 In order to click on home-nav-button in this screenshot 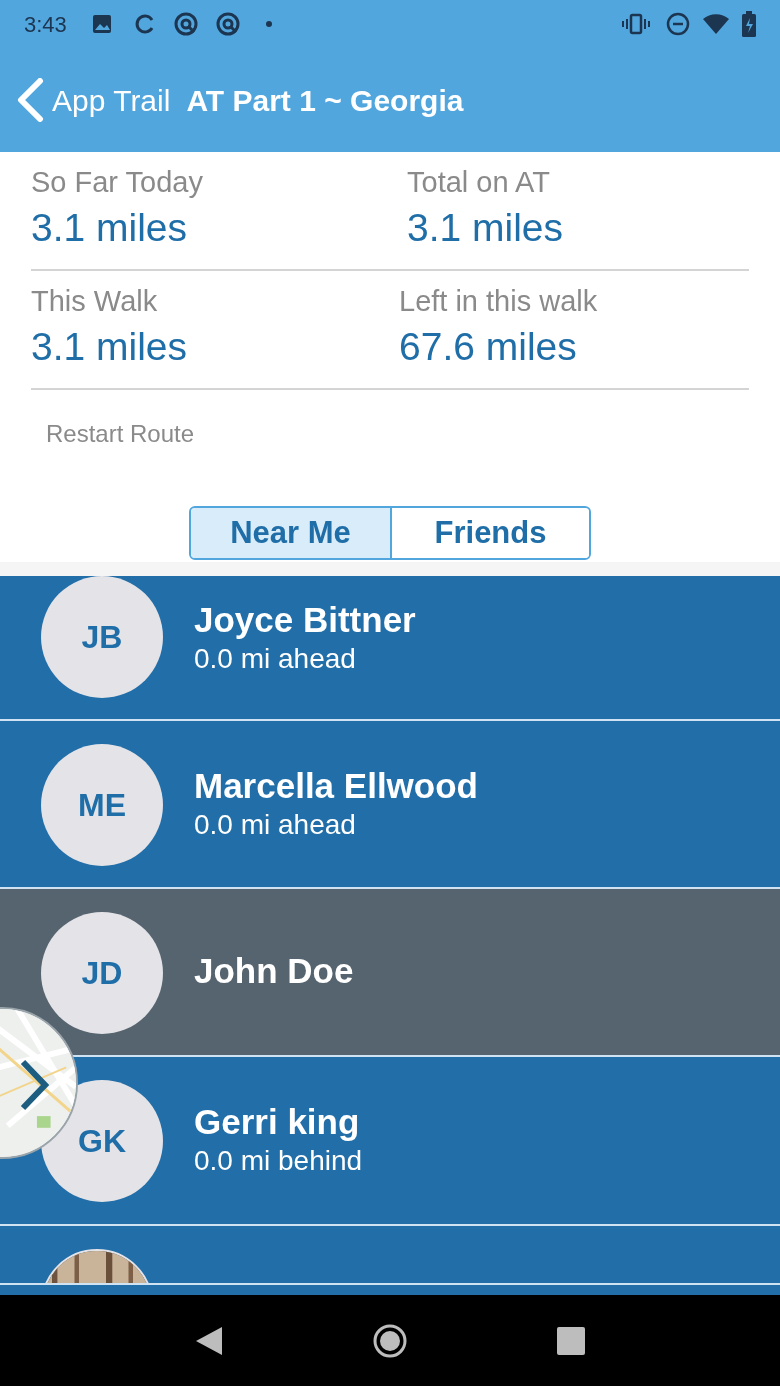, I will do `click(390, 1340)`.